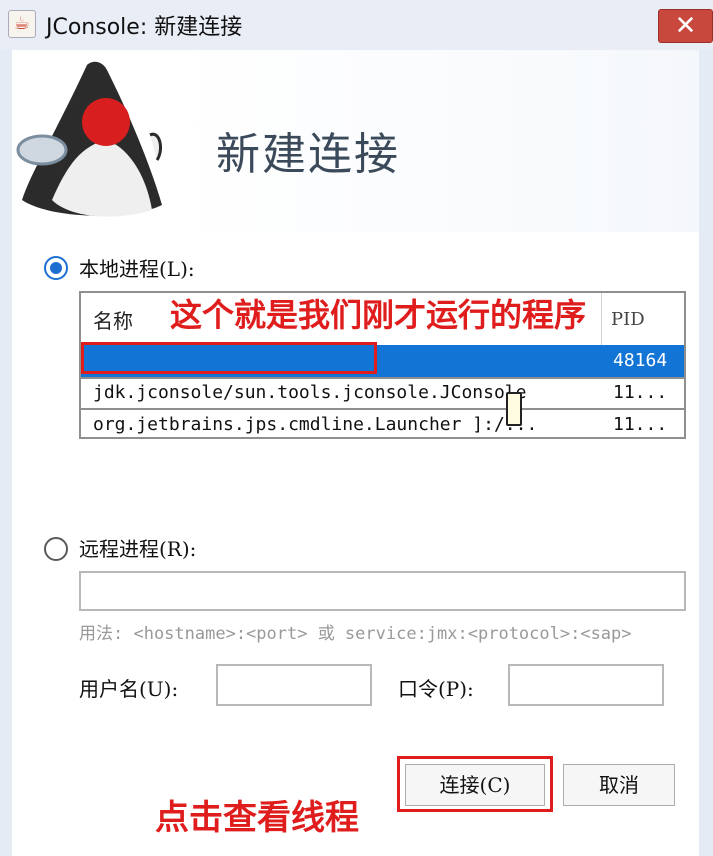 The height and width of the screenshot is (856, 713). What do you see at coordinates (640, 360) in the screenshot?
I see `process-pid: 48164` at bounding box center [640, 360].